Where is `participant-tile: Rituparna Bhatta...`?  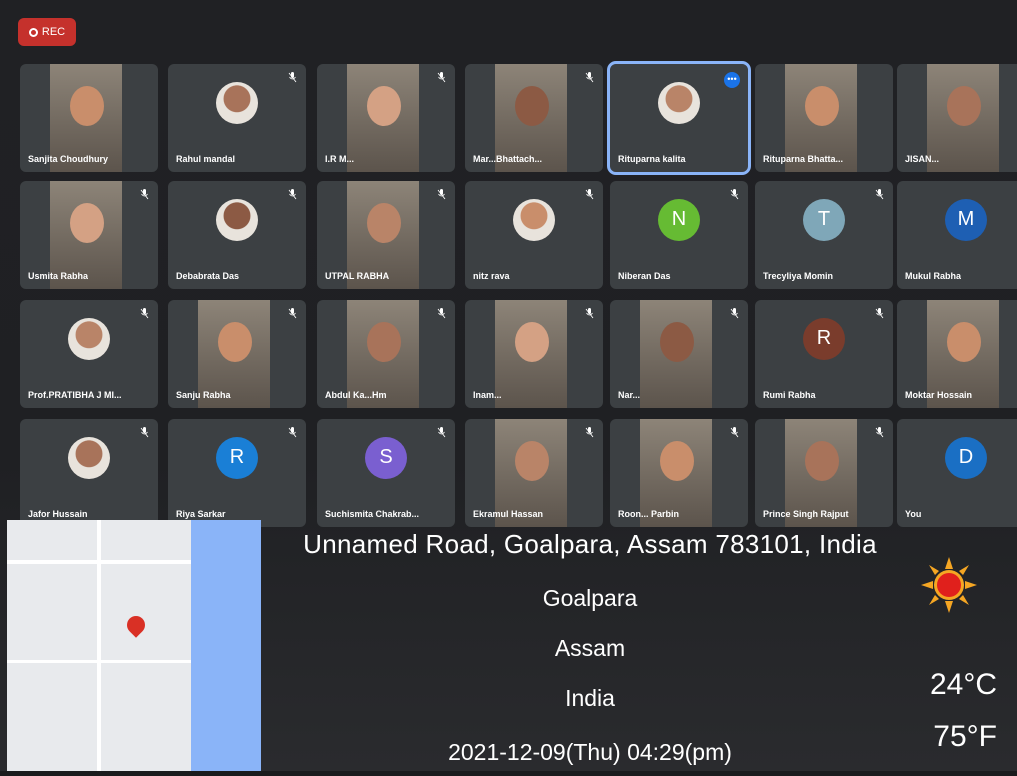
participant-tile: Rituparna Bhatta... is located at coordinates (824, 118).